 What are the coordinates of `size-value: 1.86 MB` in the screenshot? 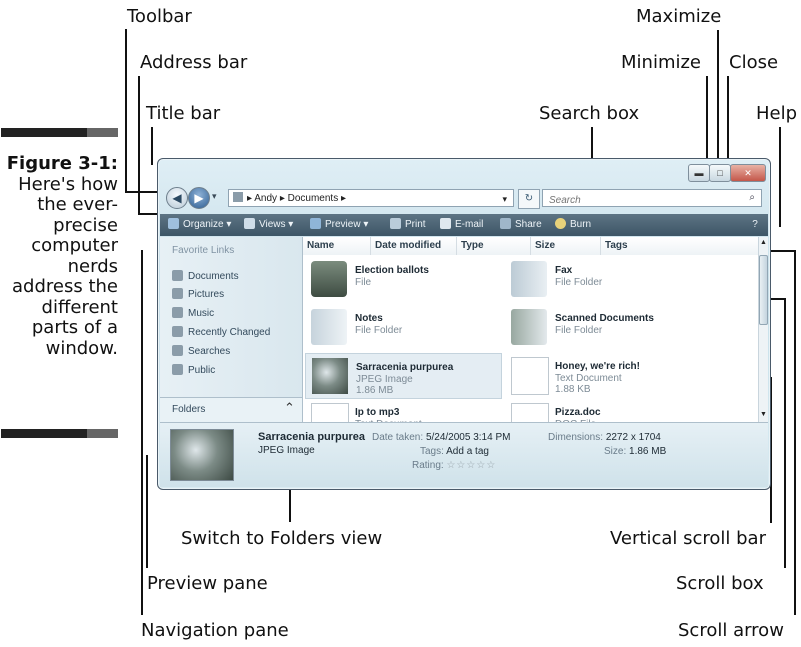 It's located at (648, 451).